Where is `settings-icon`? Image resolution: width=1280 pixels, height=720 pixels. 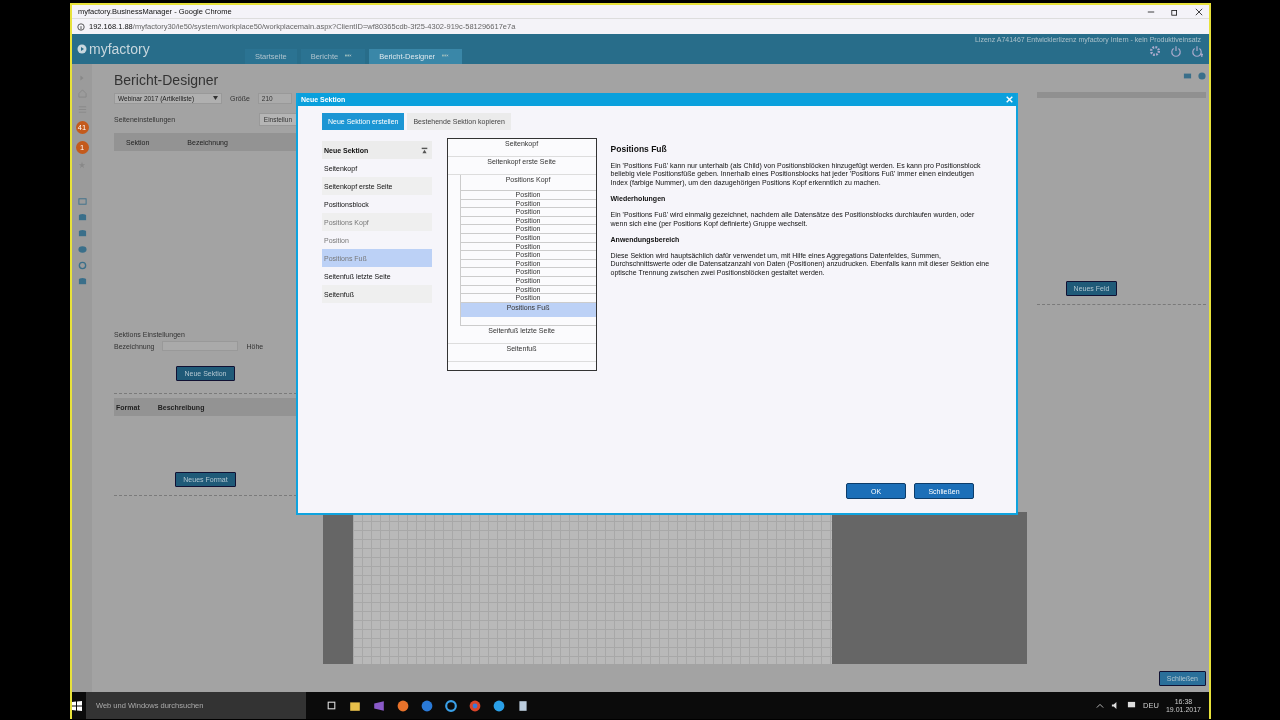
settings-icon is located at coordinates (1155, 51).